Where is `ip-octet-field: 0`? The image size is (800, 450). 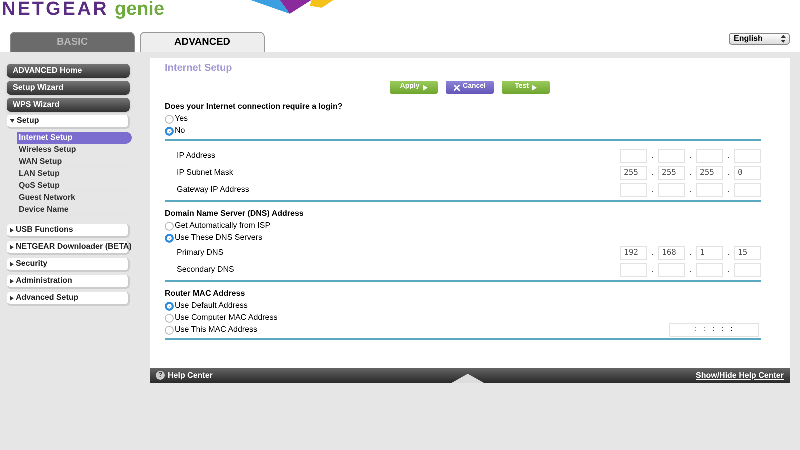
ip-octet-field: 0 is located at coordinates (747, 173).